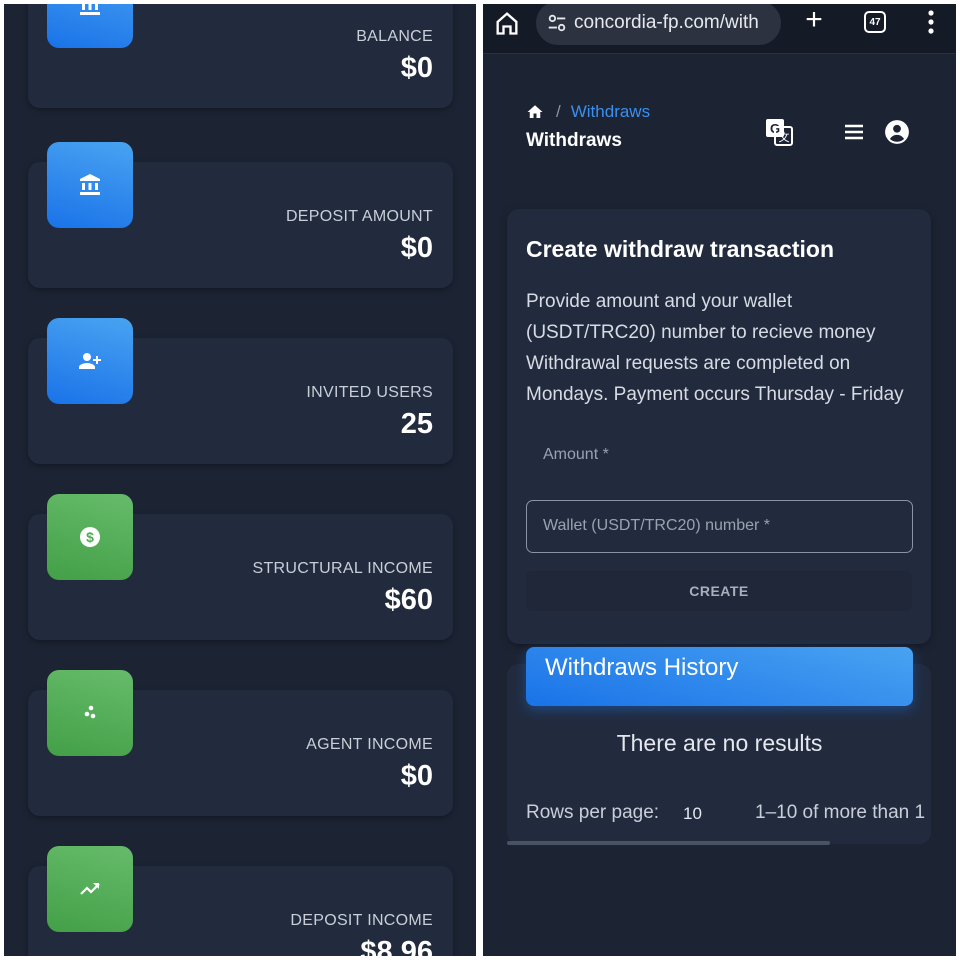  Describe the element at coordinates (642, 667) in the screenshot. I see `history-title: Withdraws History` at that location.